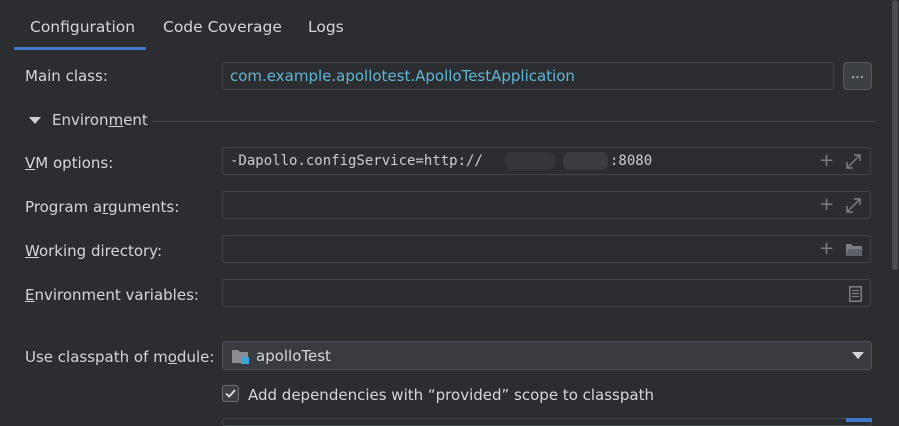 The width and height of the screenshot is (899, 426). I want to click on environment-variables-label: Environment variables:, so click(112, 295).